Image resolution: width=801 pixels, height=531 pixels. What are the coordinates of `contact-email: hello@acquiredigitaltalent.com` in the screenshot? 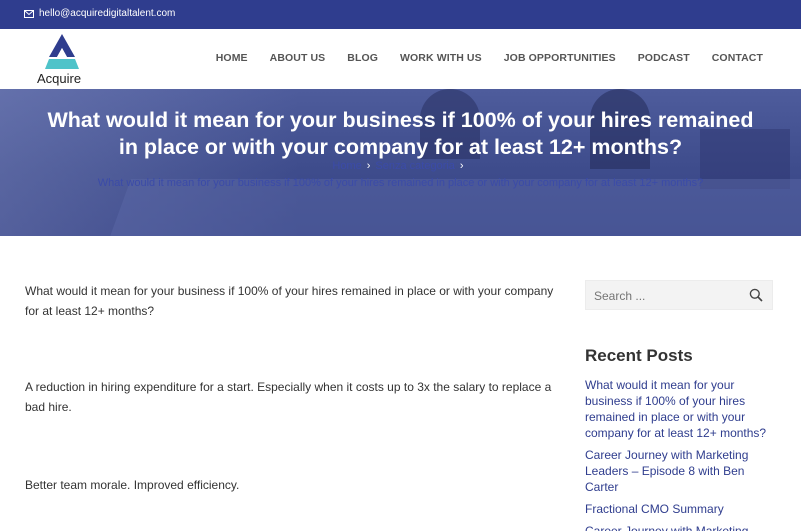 It's located at (107, 13).